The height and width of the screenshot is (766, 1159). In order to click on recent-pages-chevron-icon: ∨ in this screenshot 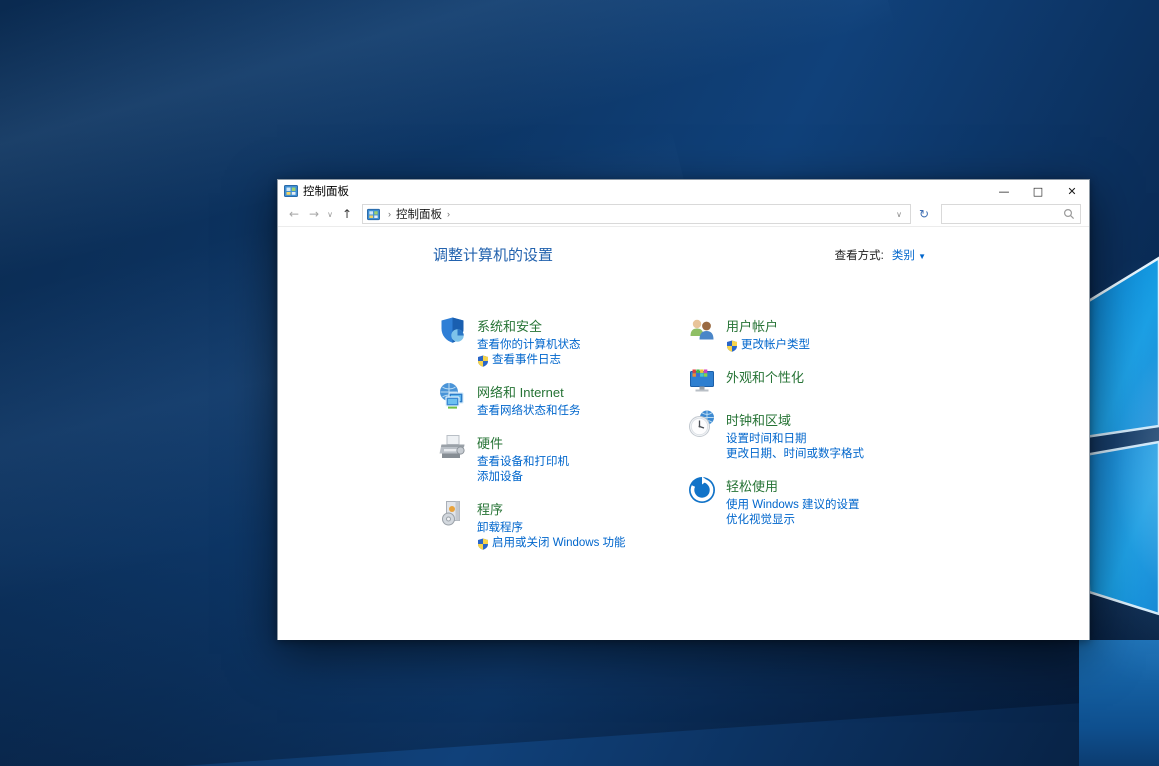, I will do `click(330, 214)`.